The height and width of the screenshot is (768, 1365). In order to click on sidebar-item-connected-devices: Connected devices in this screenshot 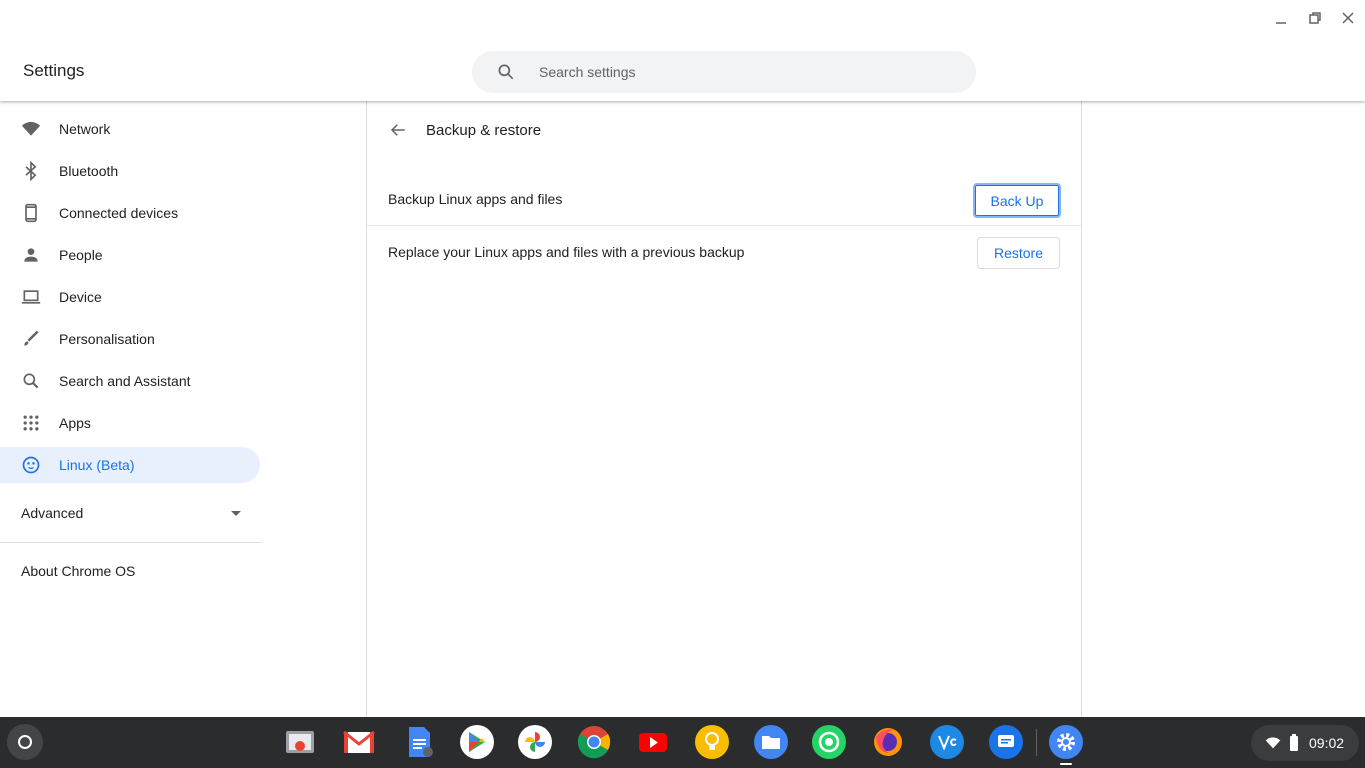, I will do `click(130, 213)`.